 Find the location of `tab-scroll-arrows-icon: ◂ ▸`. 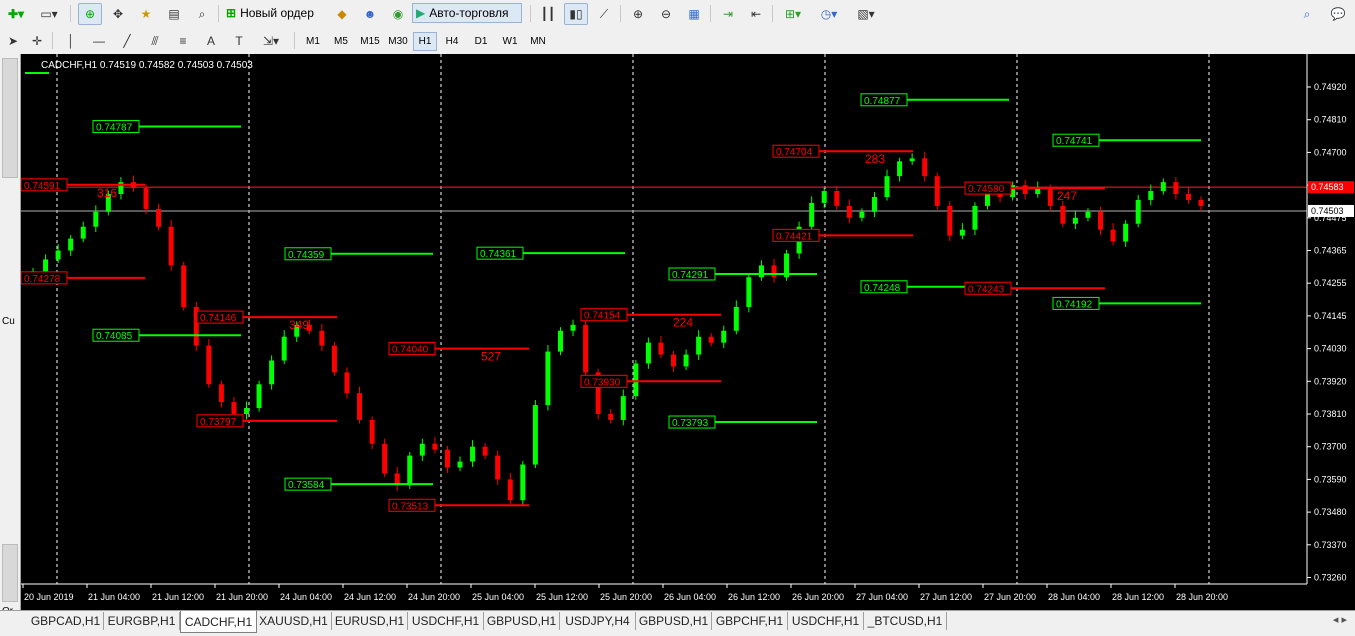

tab-scroll-arrows-icon: ◂ ▸ is located at coordinates (1340, 619).